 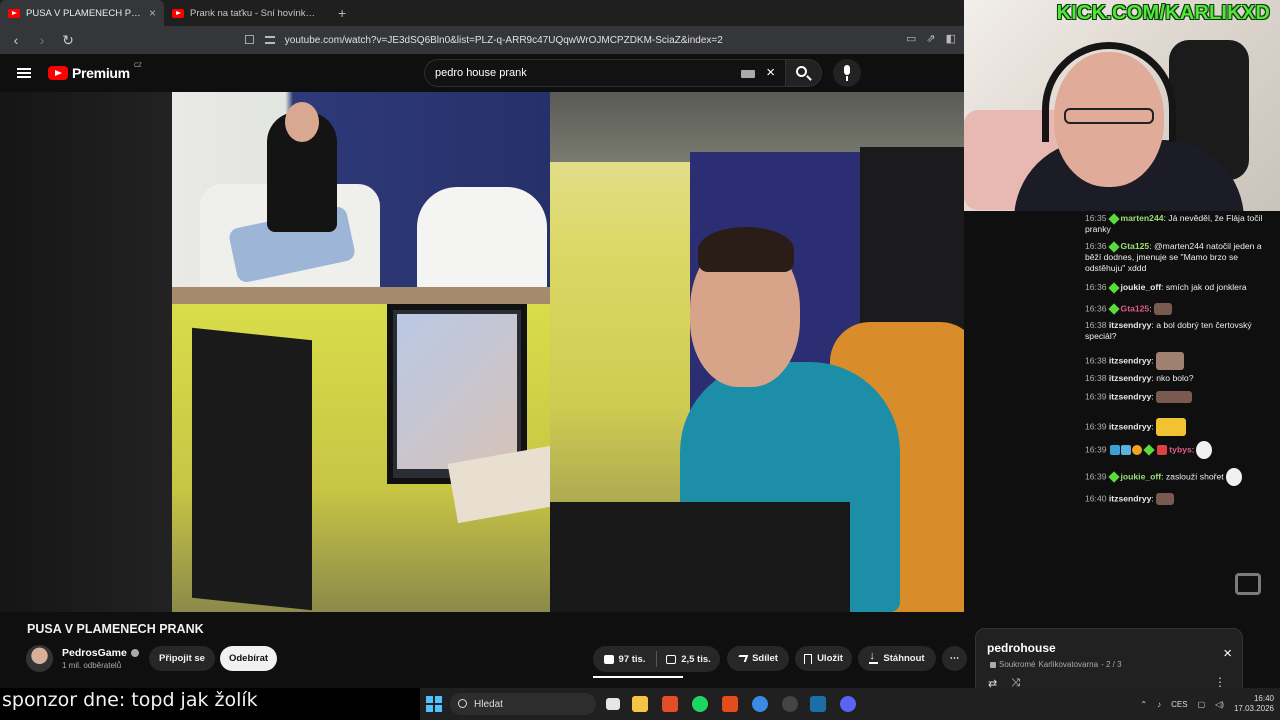 I want to click on youtube-icon, so click(x=178, y=13).